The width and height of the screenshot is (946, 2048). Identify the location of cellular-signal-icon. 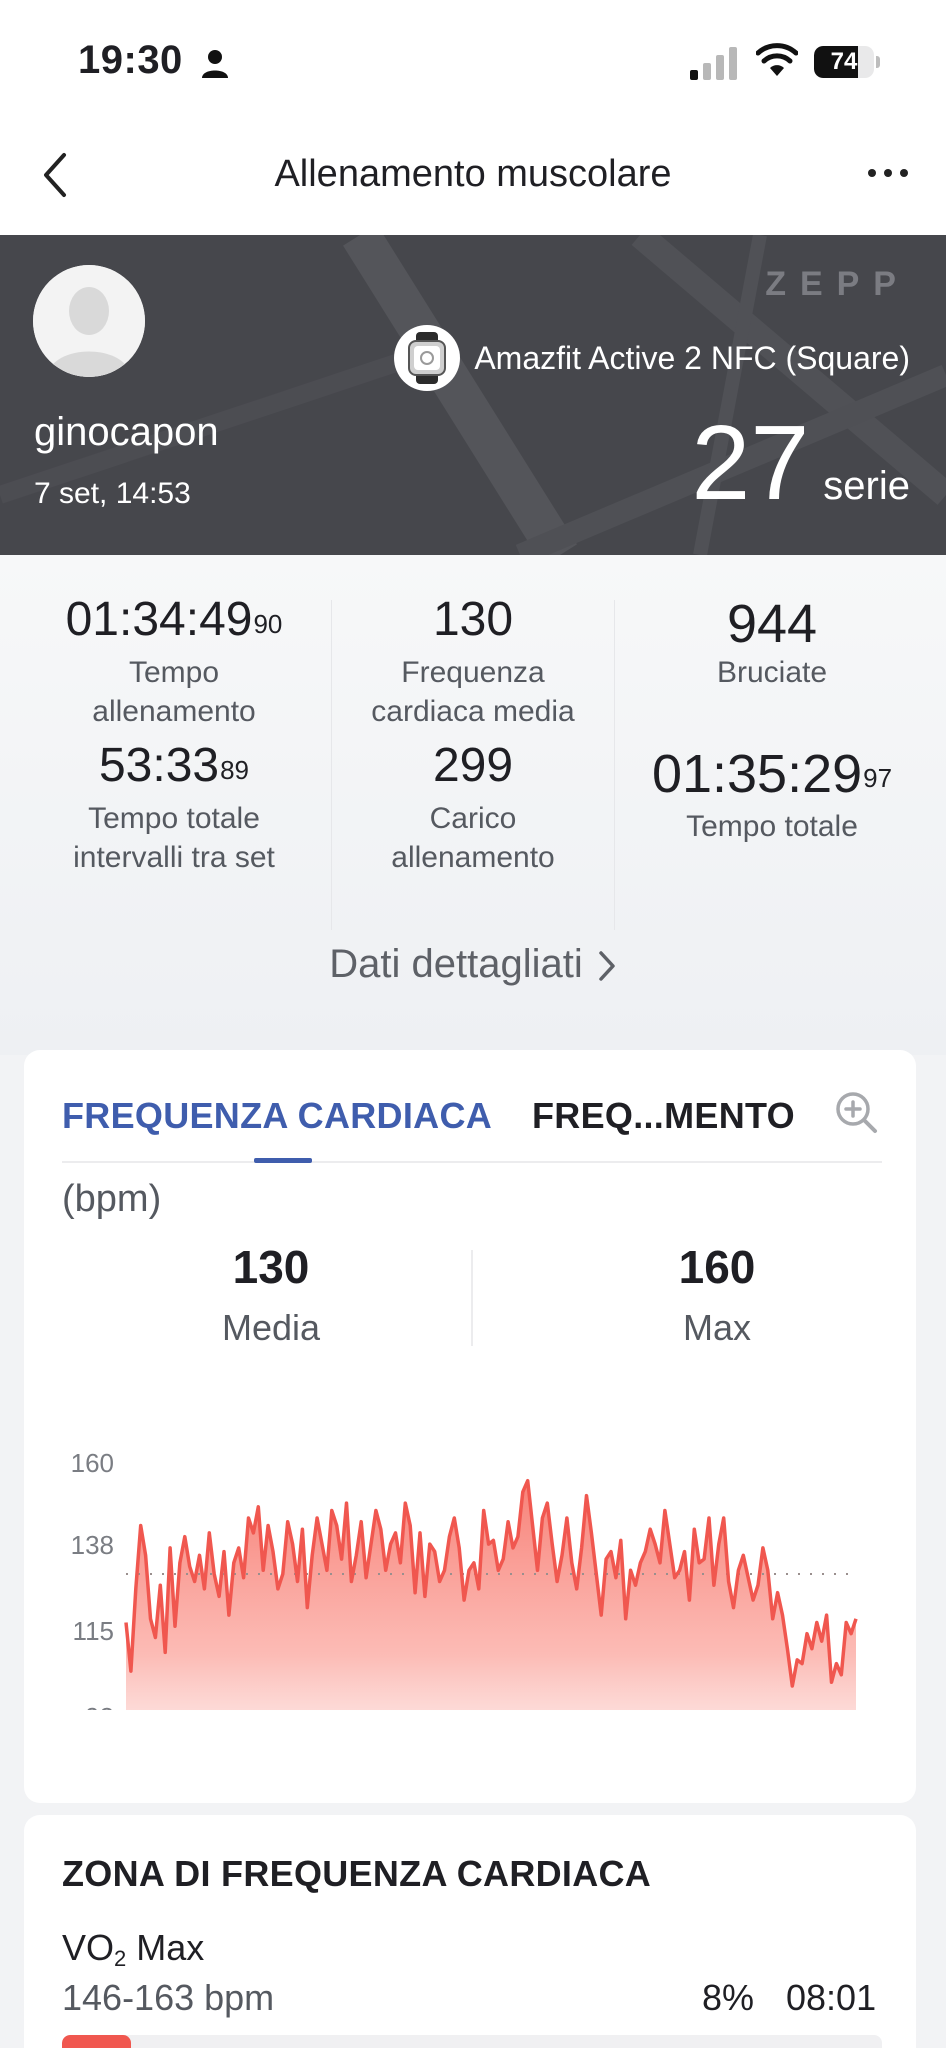
(713, 63).